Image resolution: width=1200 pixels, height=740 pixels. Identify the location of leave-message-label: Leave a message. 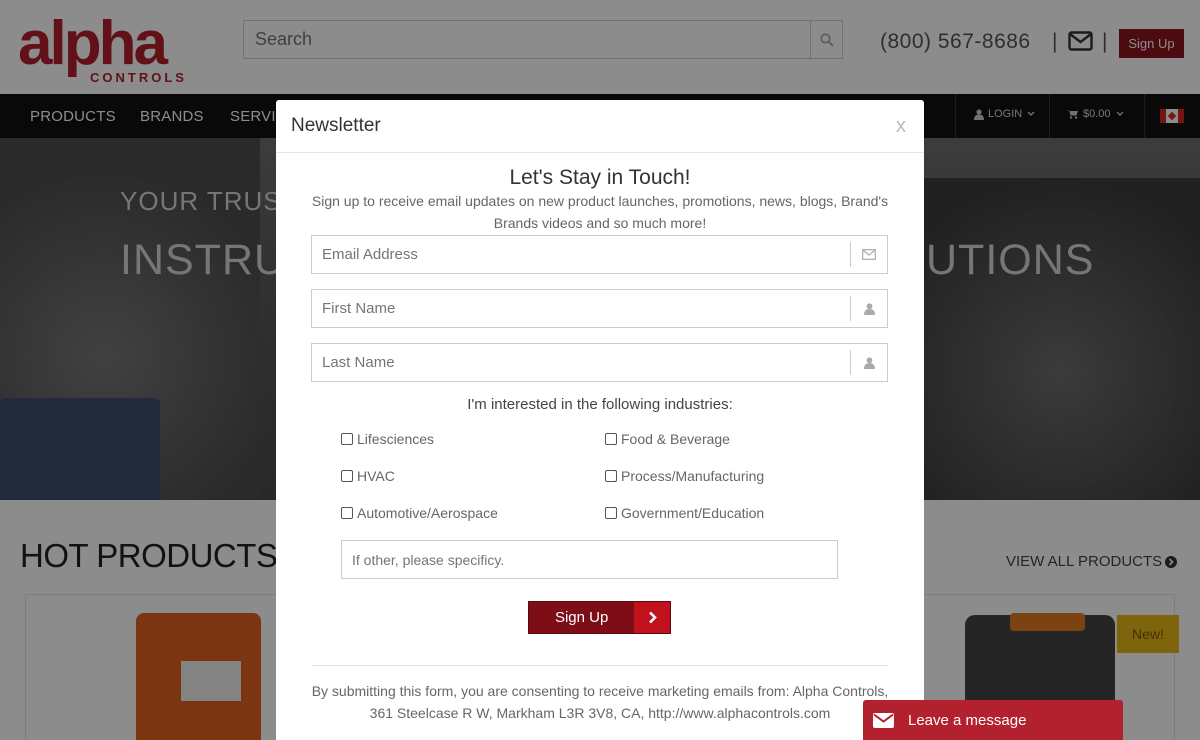
(967, 720).